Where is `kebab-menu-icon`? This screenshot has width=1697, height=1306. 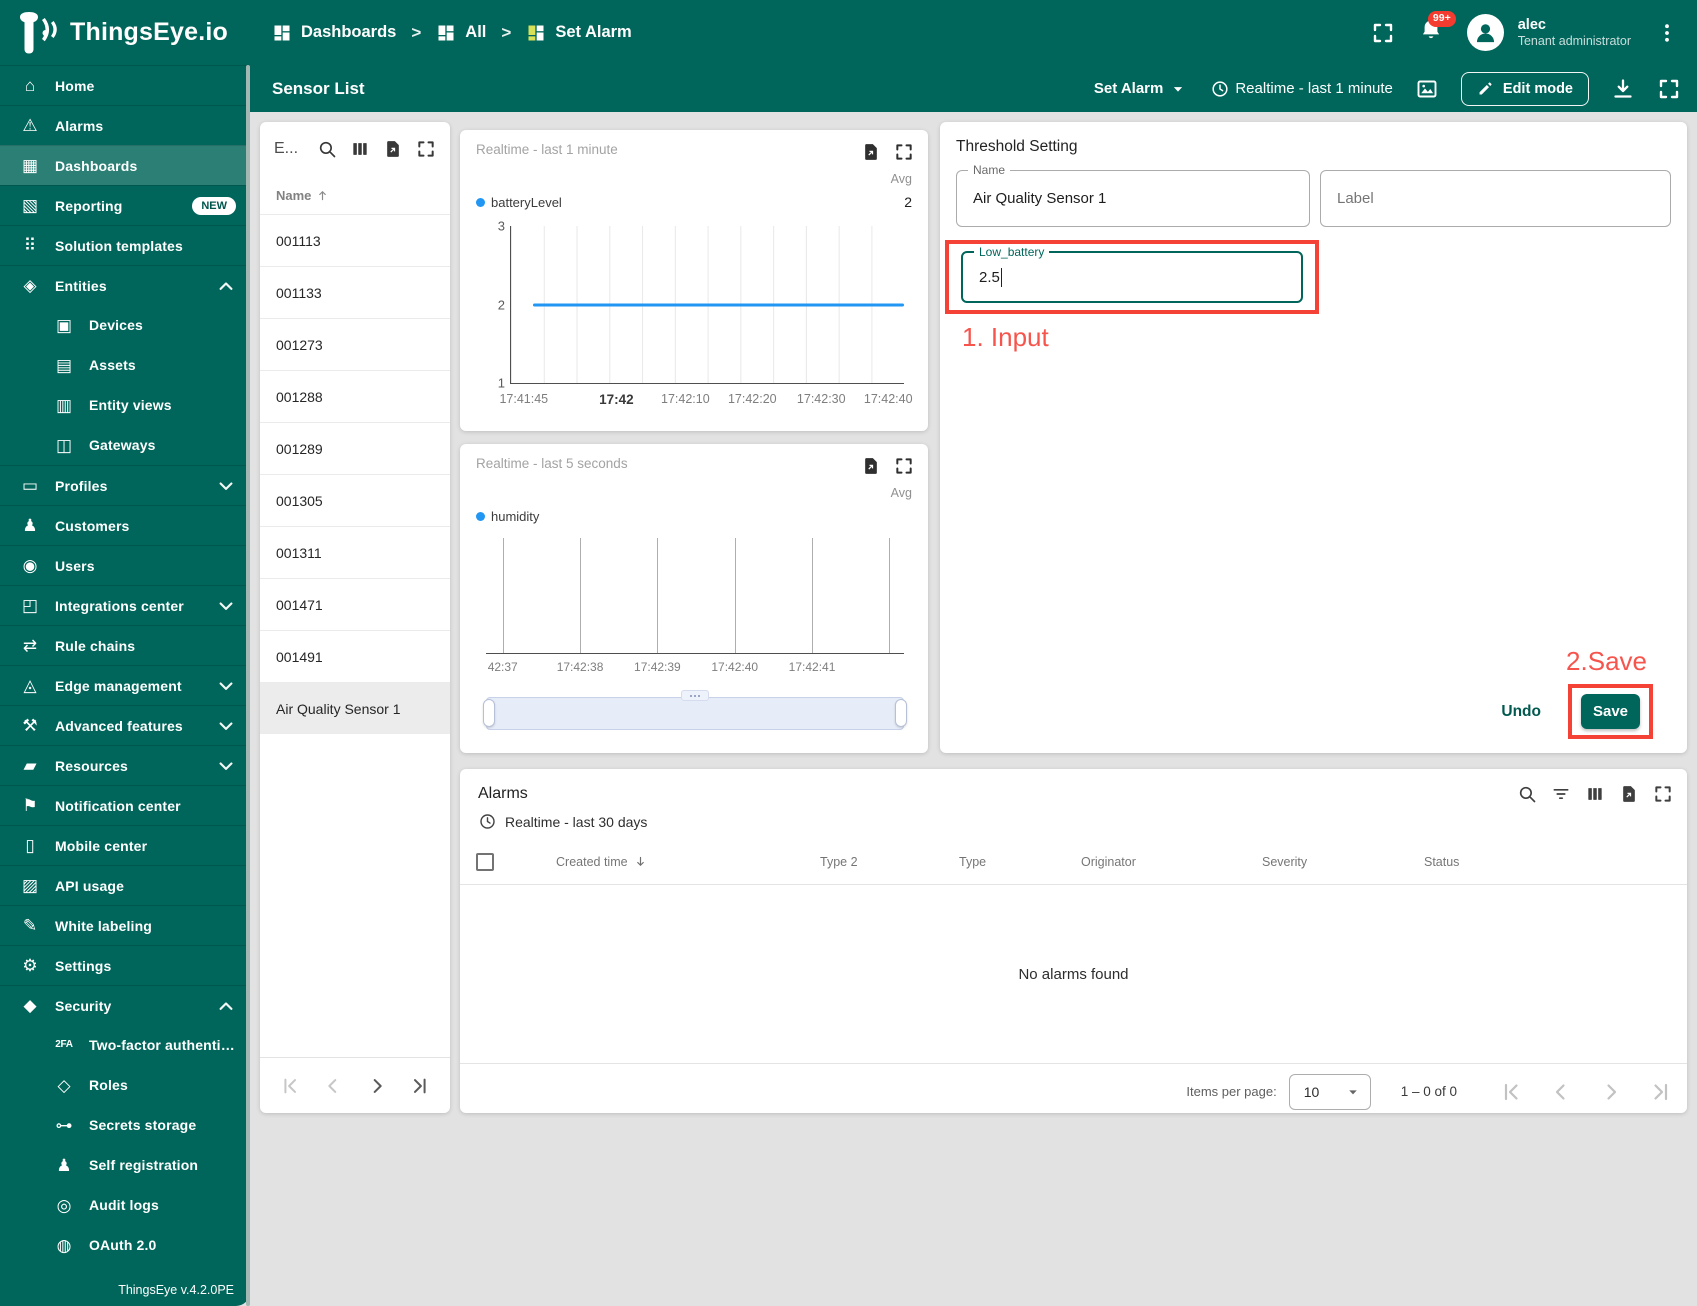
kebab-menu-icon is located at coordinates (1667, 33).